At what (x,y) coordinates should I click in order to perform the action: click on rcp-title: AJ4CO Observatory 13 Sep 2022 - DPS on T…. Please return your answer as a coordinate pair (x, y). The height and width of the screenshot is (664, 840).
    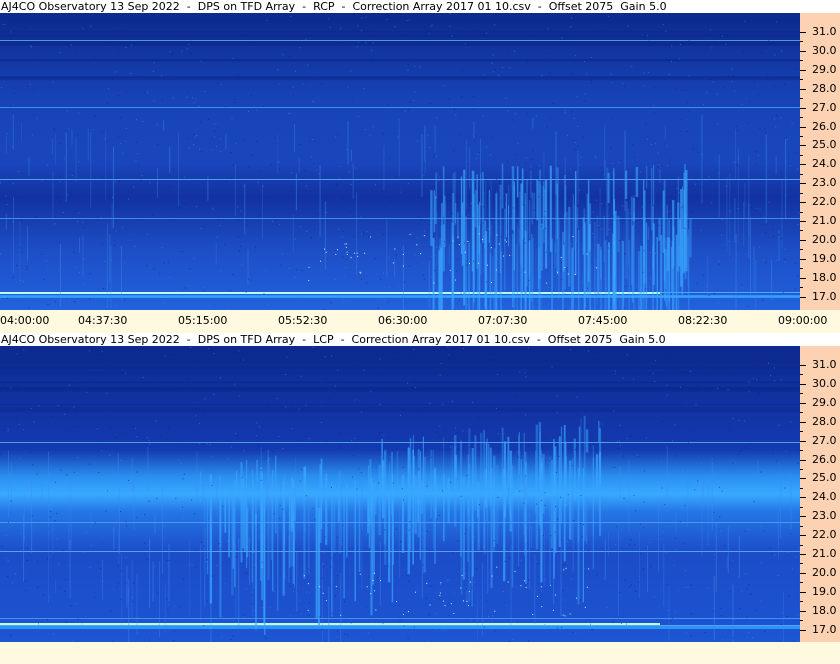
    Looking at the image, I should click on (420, 6).